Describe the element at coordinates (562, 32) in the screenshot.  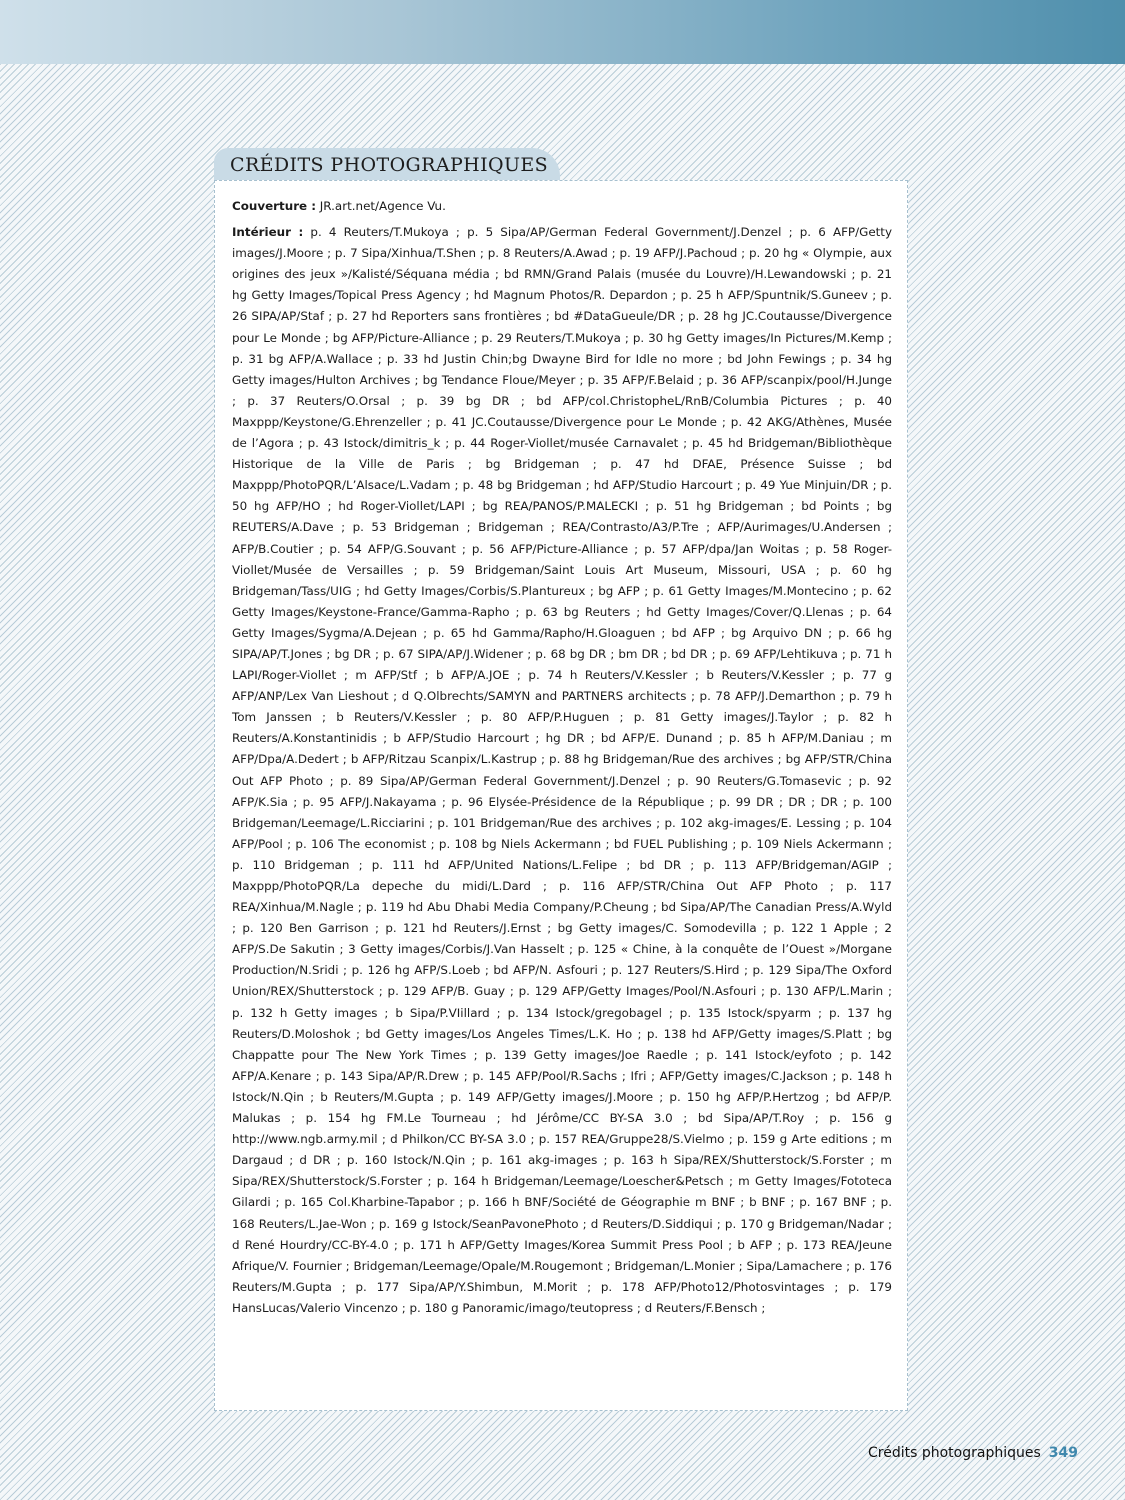
I see `header-band` at that location.